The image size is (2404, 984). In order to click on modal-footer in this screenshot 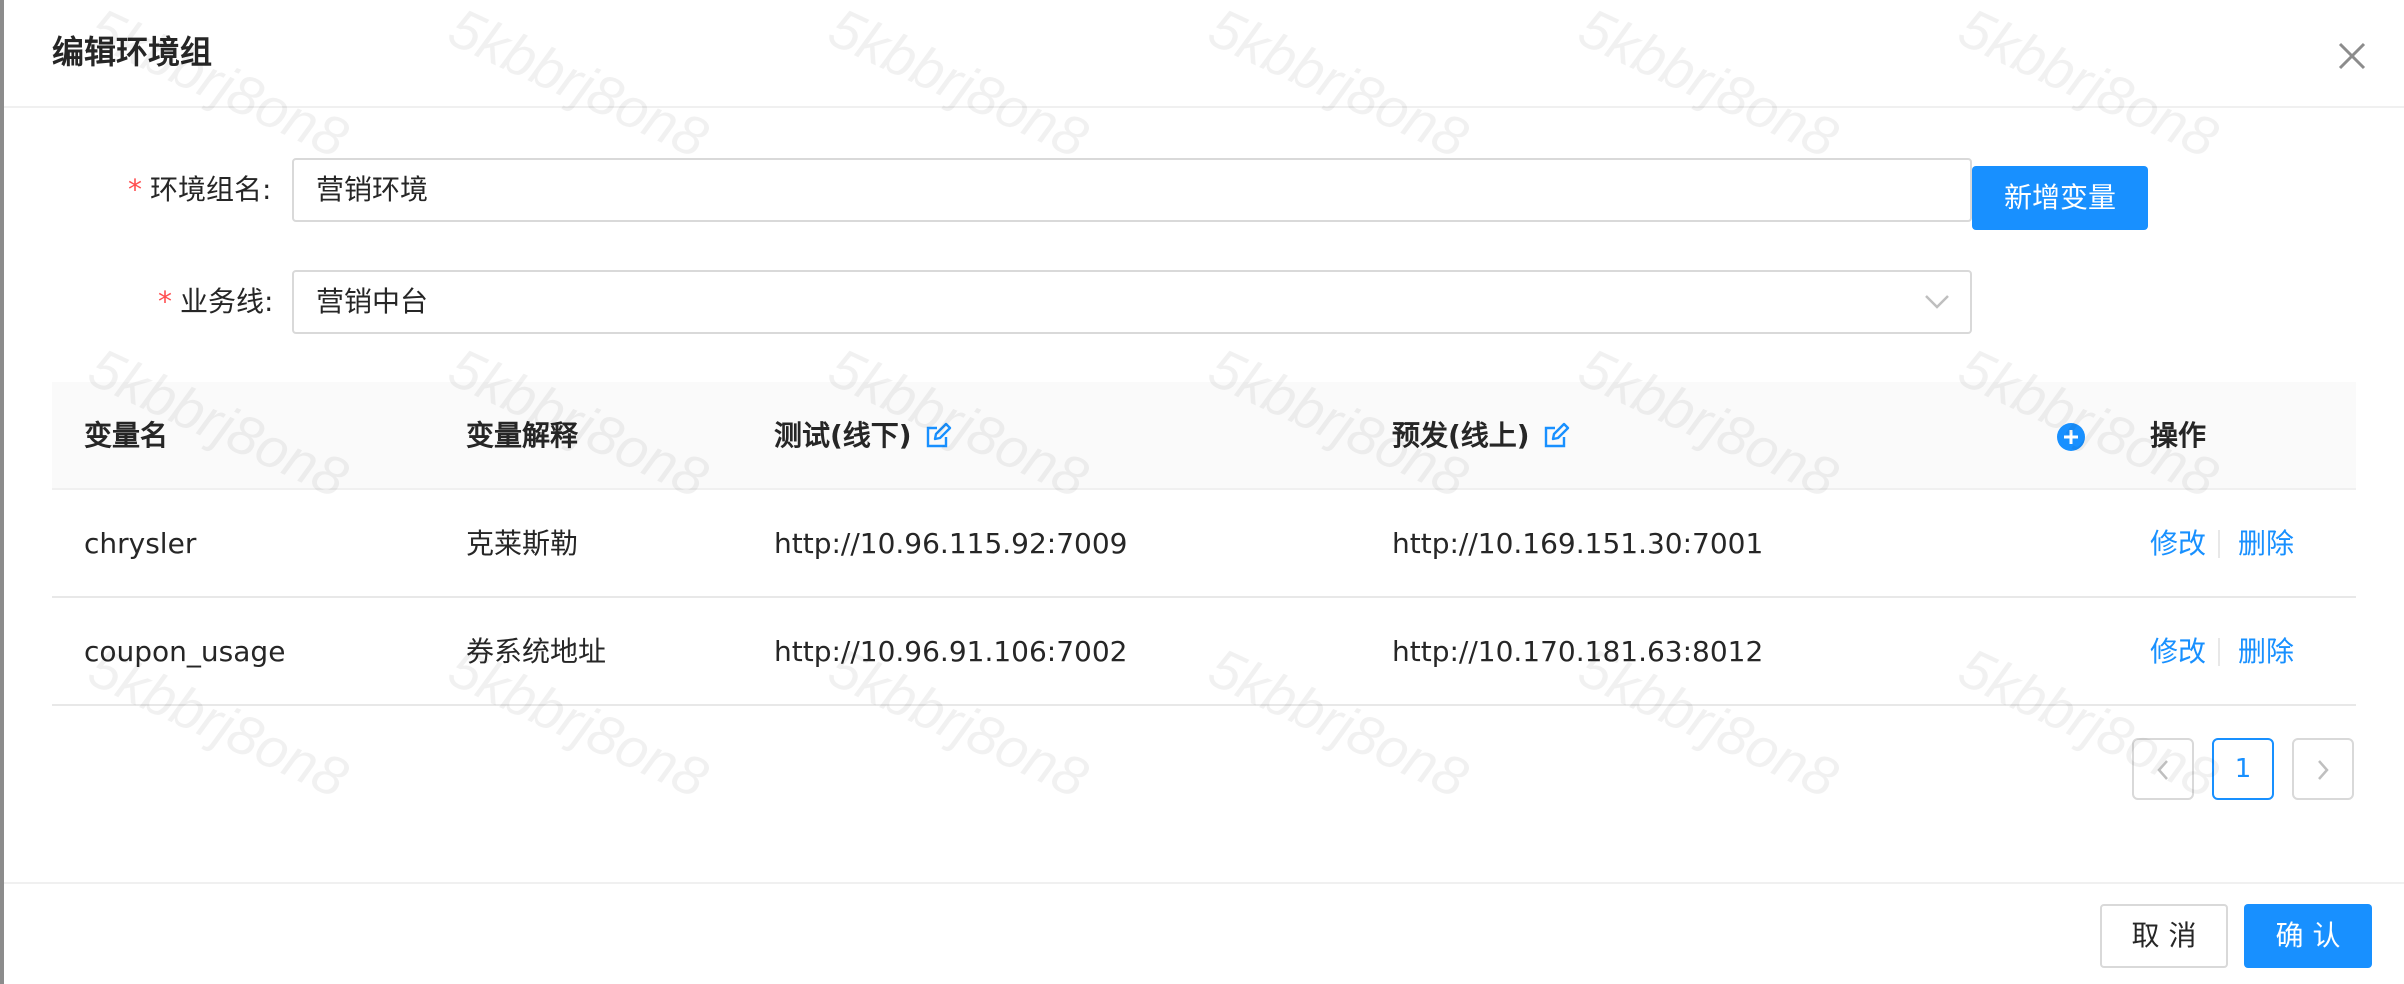, I will do `click(1204, 933)`.